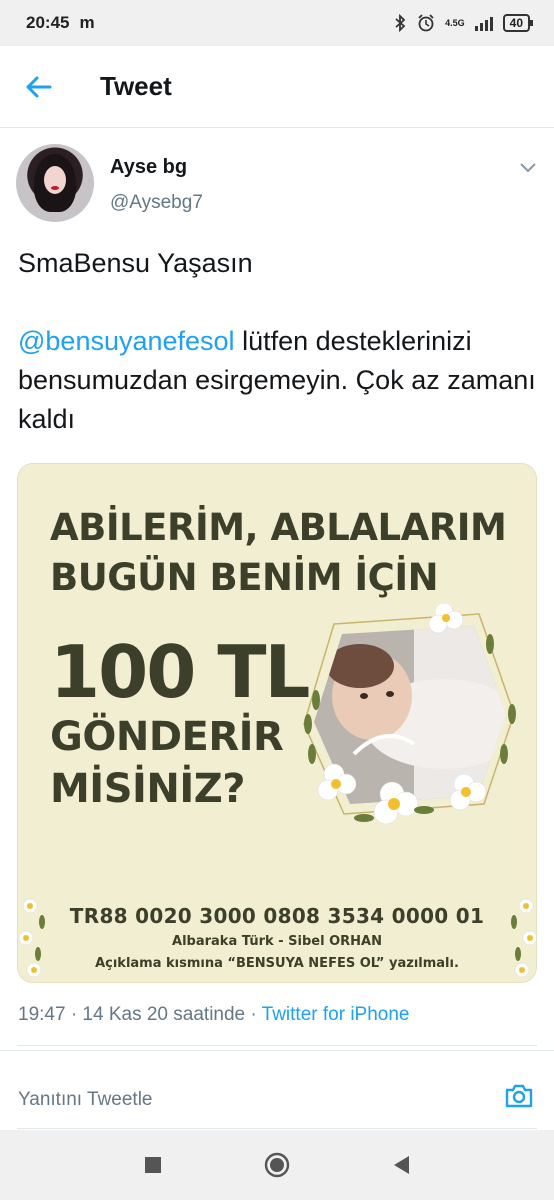 This screenshot has width=554, height=1200. What do you see at coordinates (277, 87) in the screenshot?
I see `app-header: Tweet` at bounding box center [277, 87].